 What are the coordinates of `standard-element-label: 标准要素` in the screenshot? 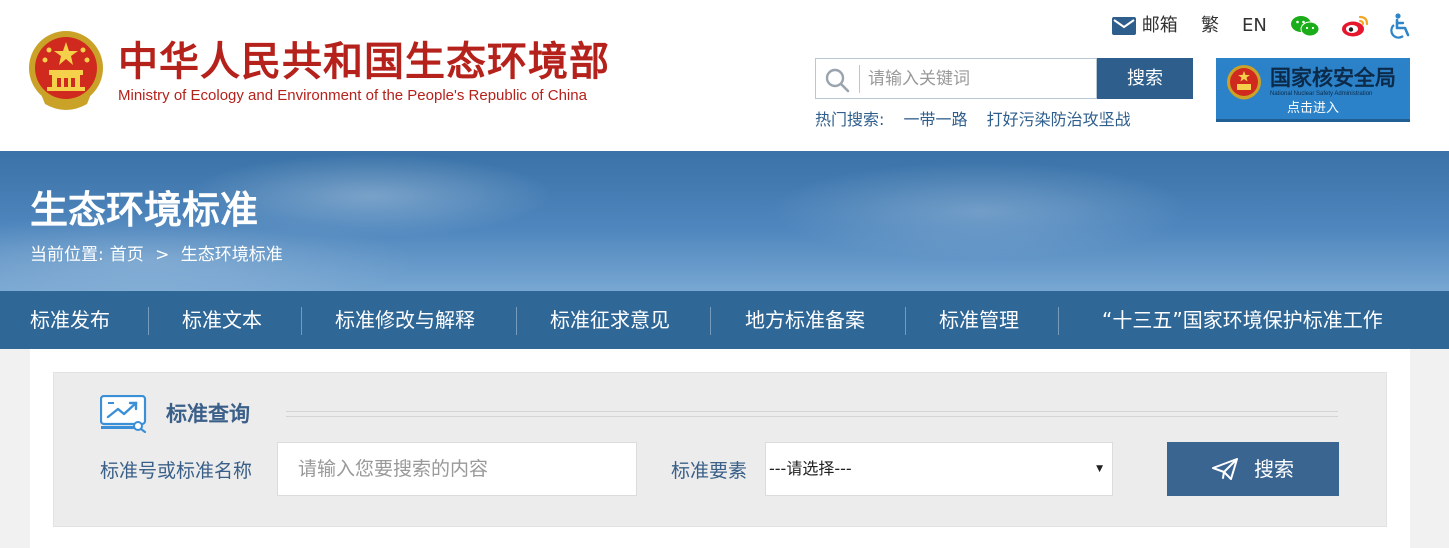 It's located at (709, 471).